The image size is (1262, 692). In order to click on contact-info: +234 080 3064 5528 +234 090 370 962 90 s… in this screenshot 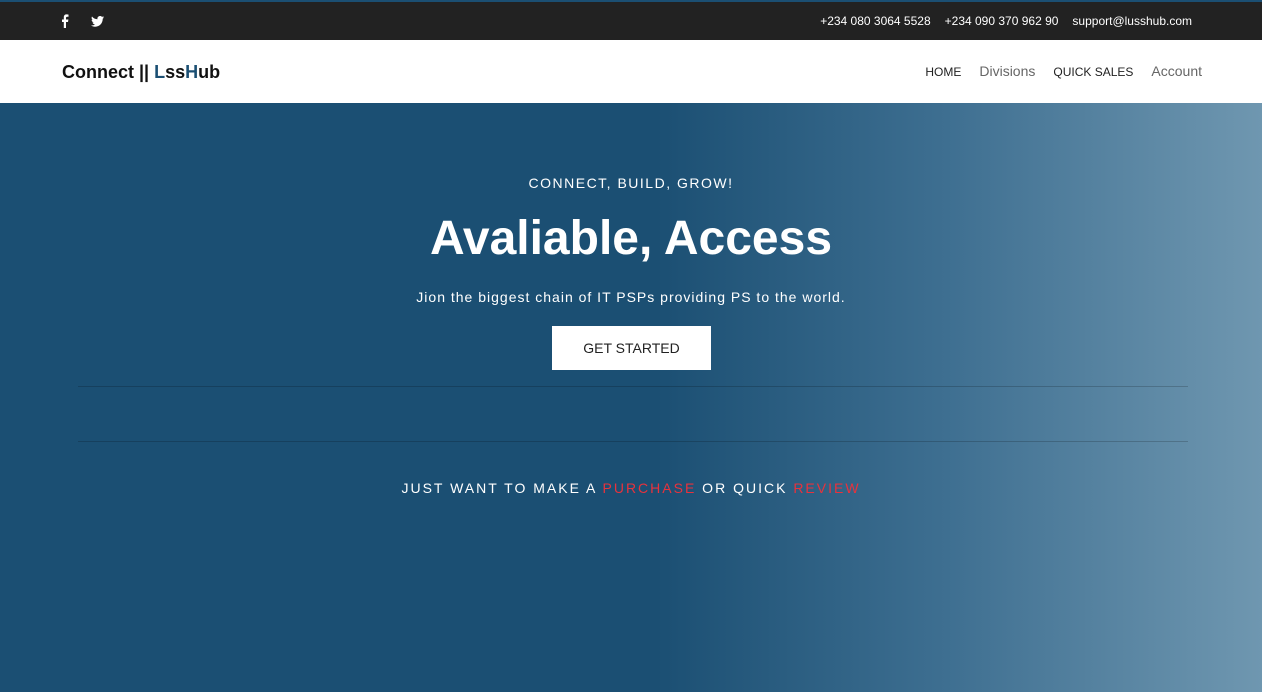, I will do `click(1006, 21)`.